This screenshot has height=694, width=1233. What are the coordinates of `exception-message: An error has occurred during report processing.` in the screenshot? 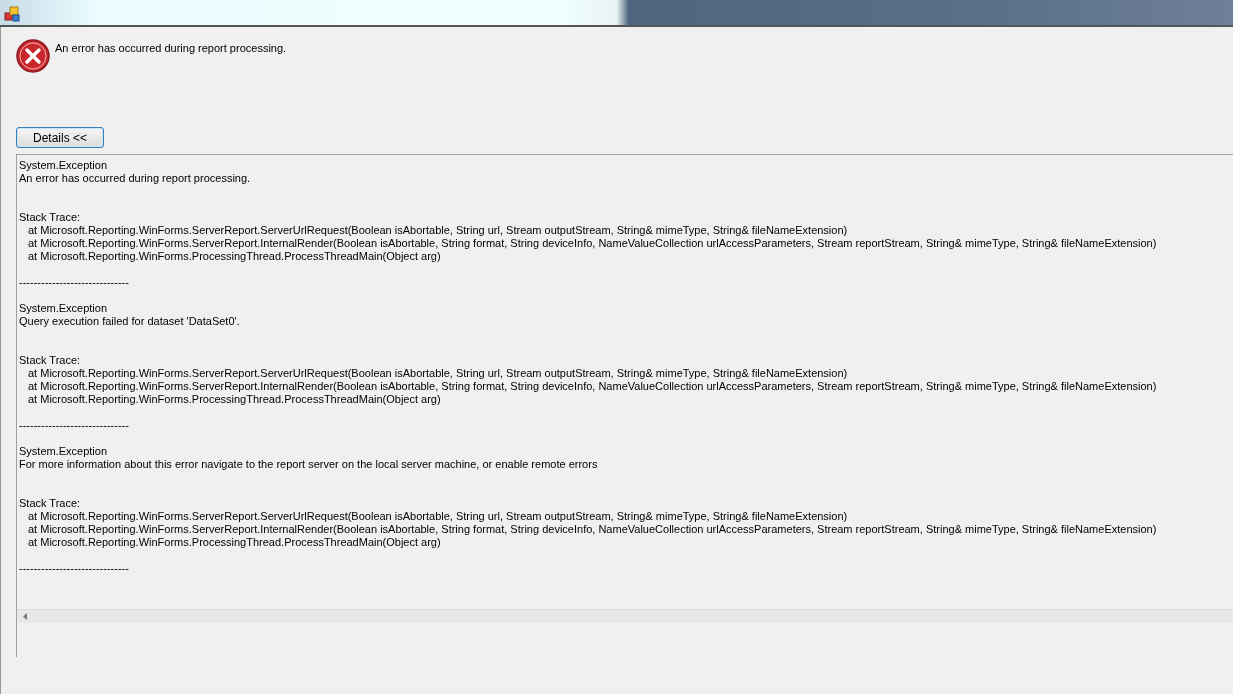 It's located at (135, 178).